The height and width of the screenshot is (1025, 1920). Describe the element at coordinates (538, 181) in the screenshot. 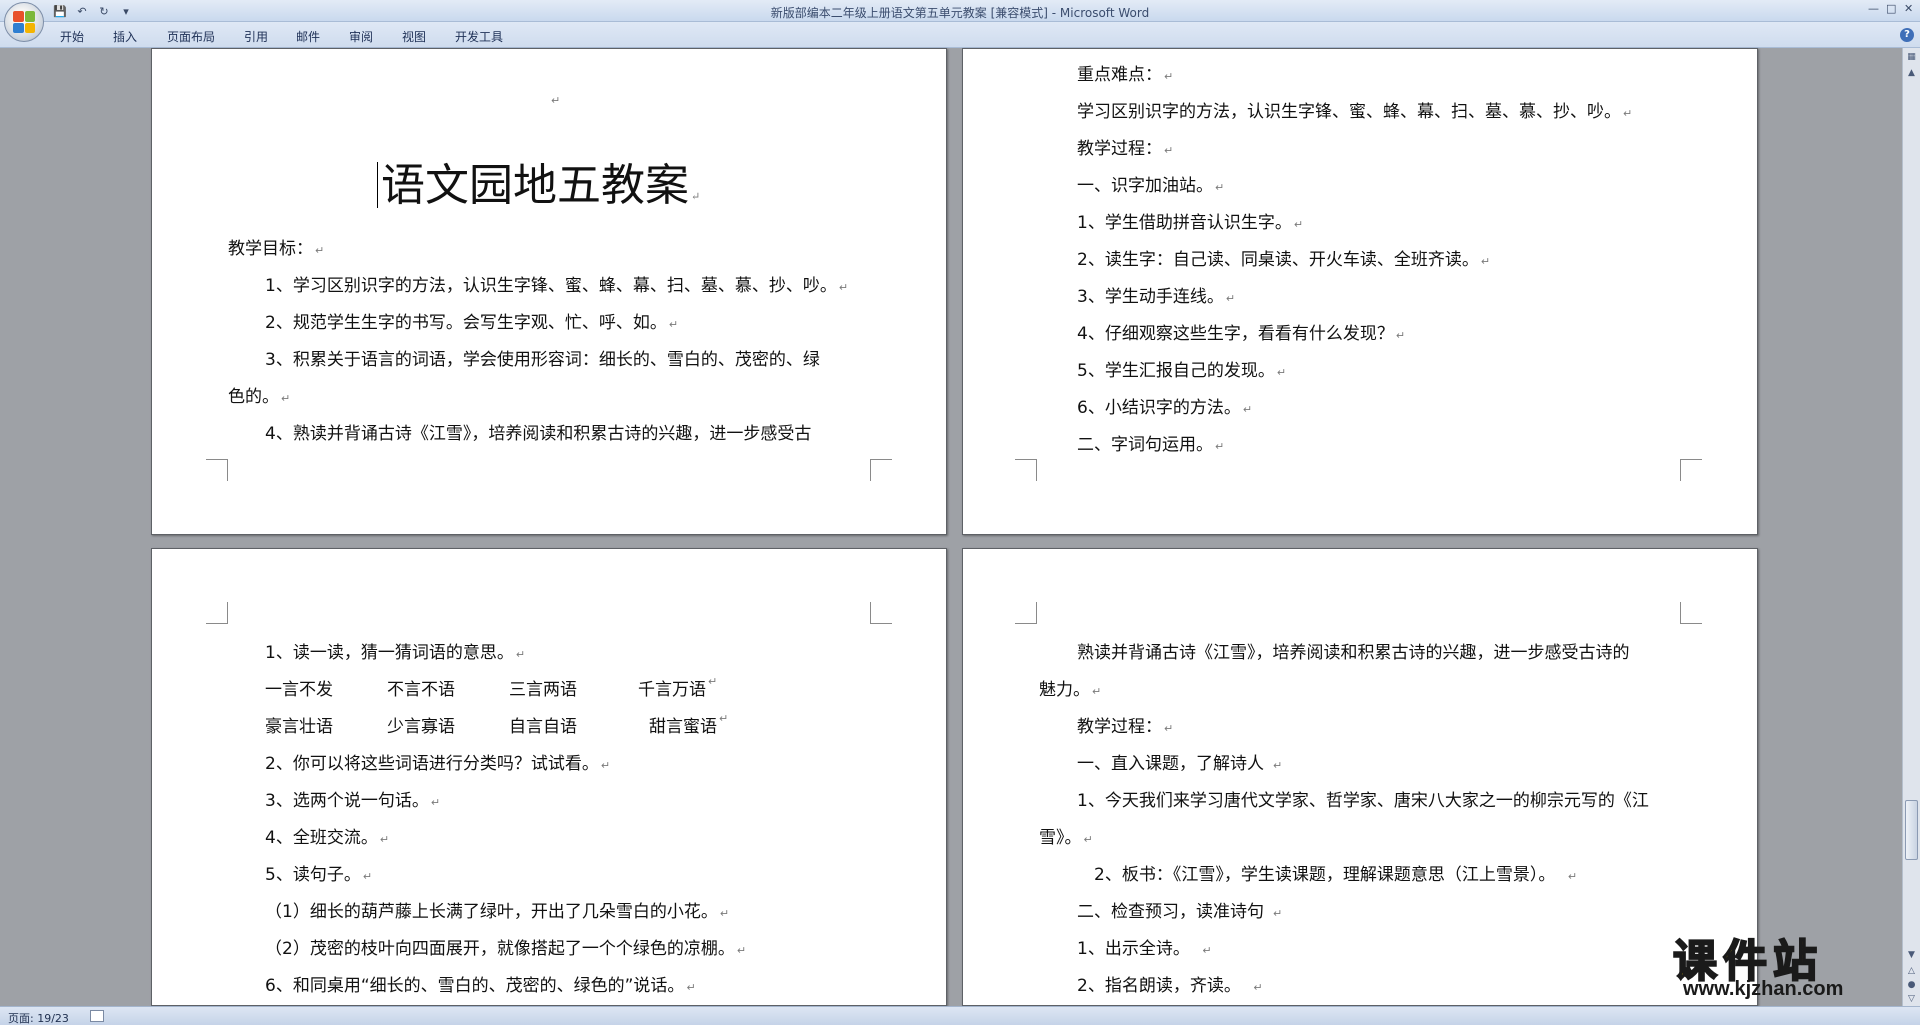

I see `document-title: 语文园地五教案 ↵` at that location.